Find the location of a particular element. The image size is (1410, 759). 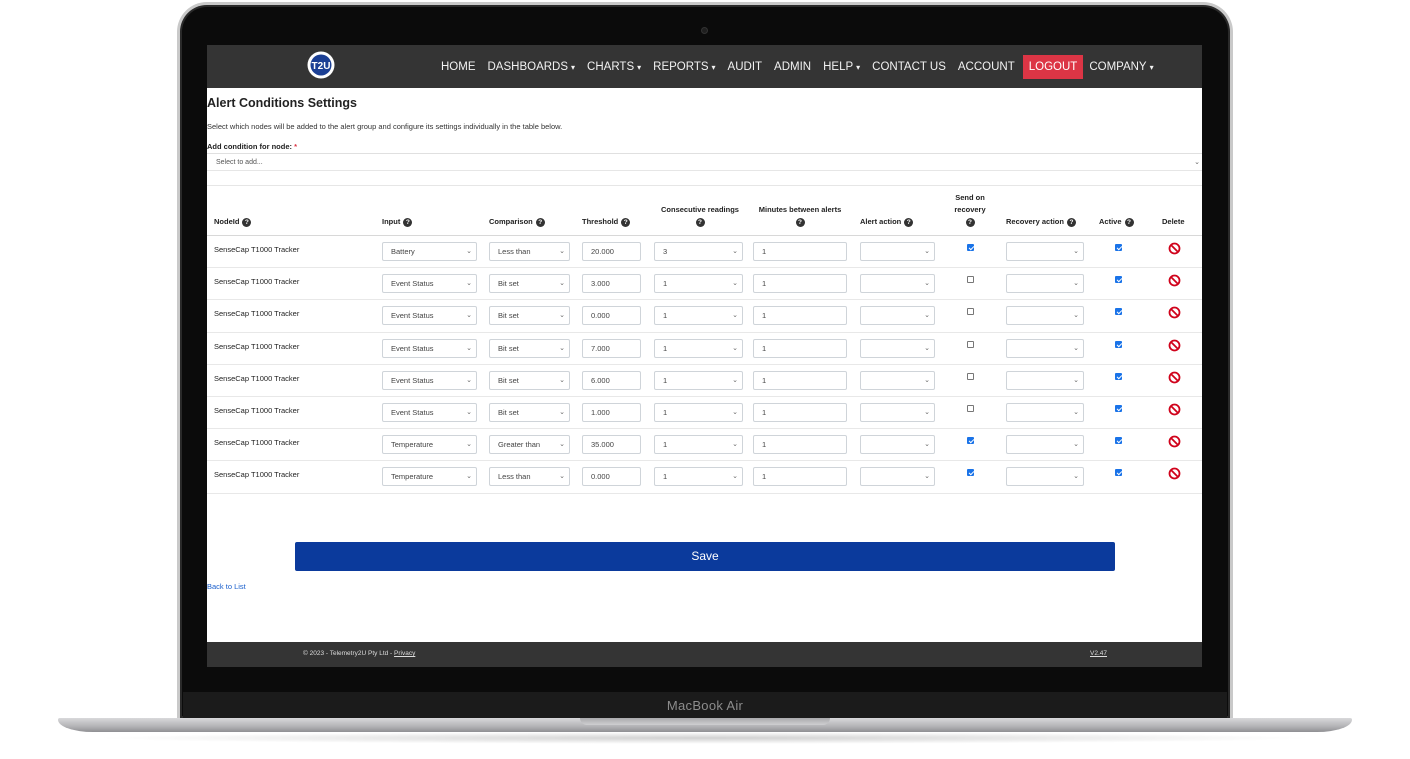

nav-item-company: COMPANY ▾ is located at coordinates (1121, 67).